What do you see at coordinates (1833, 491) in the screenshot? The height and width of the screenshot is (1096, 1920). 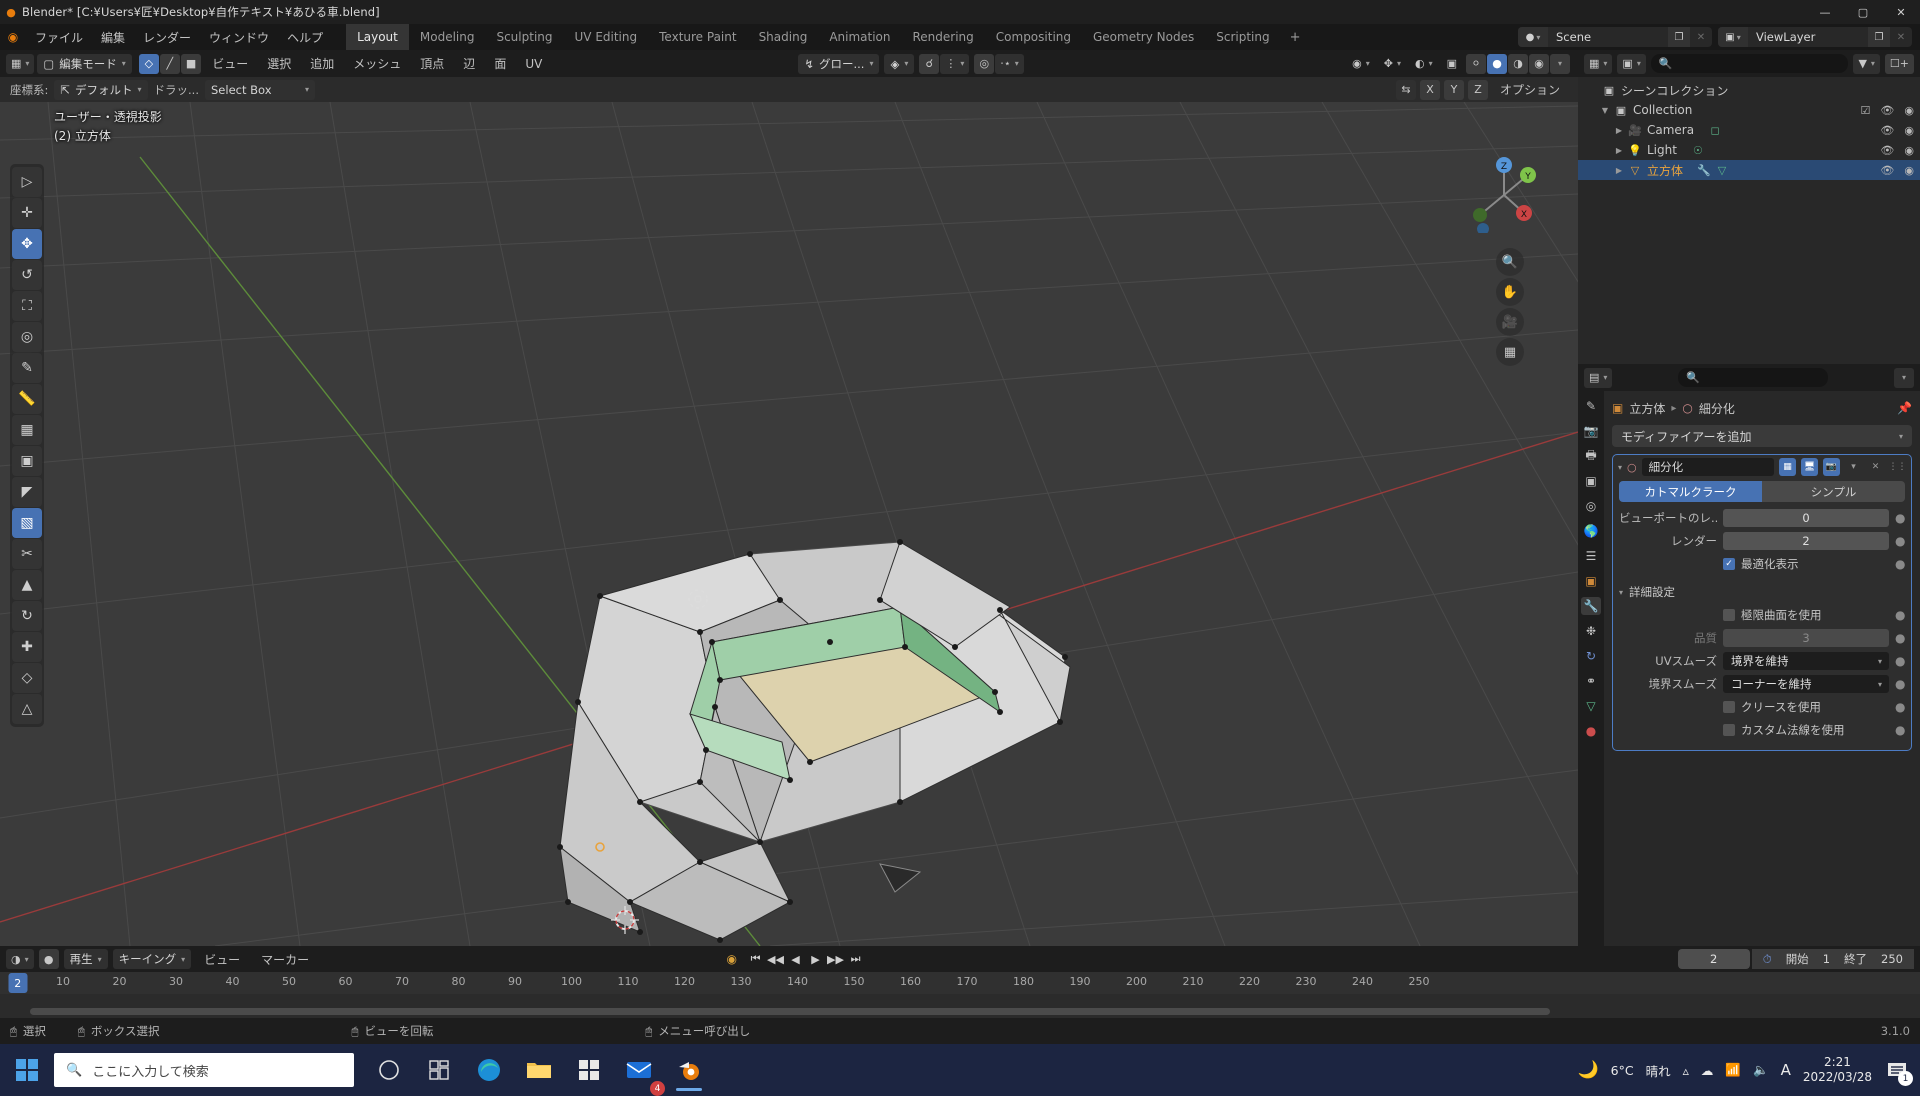 I see `simple-option: シンプル` at bounding box center [1833, 491].